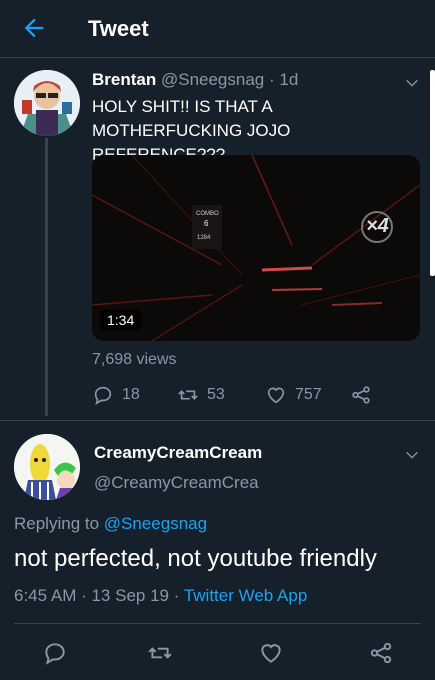  Describe the element at coordinates (207, 214) in the screenshot. I see `combo-label: COMBO` at that location.